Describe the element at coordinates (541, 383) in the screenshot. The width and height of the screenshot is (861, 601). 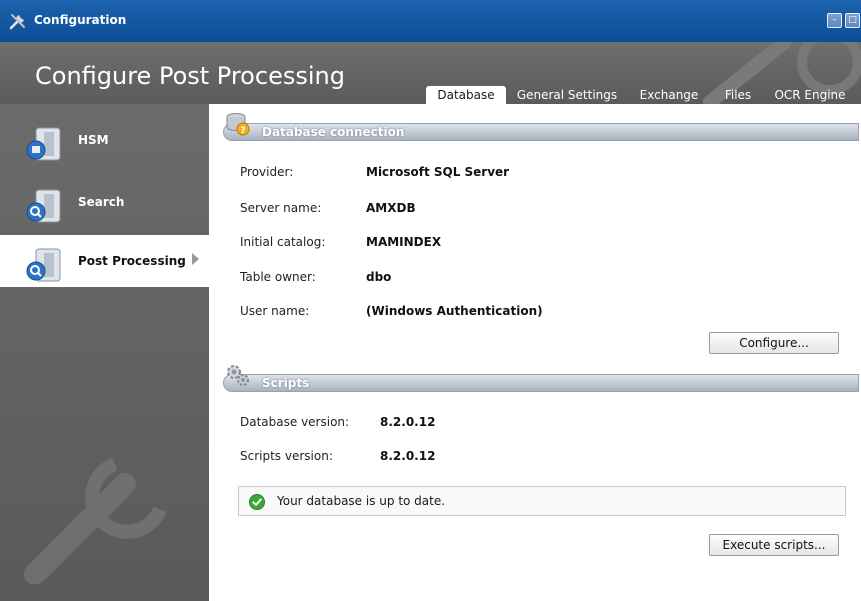
I see `section-header-scripts: Scripts` at that location.